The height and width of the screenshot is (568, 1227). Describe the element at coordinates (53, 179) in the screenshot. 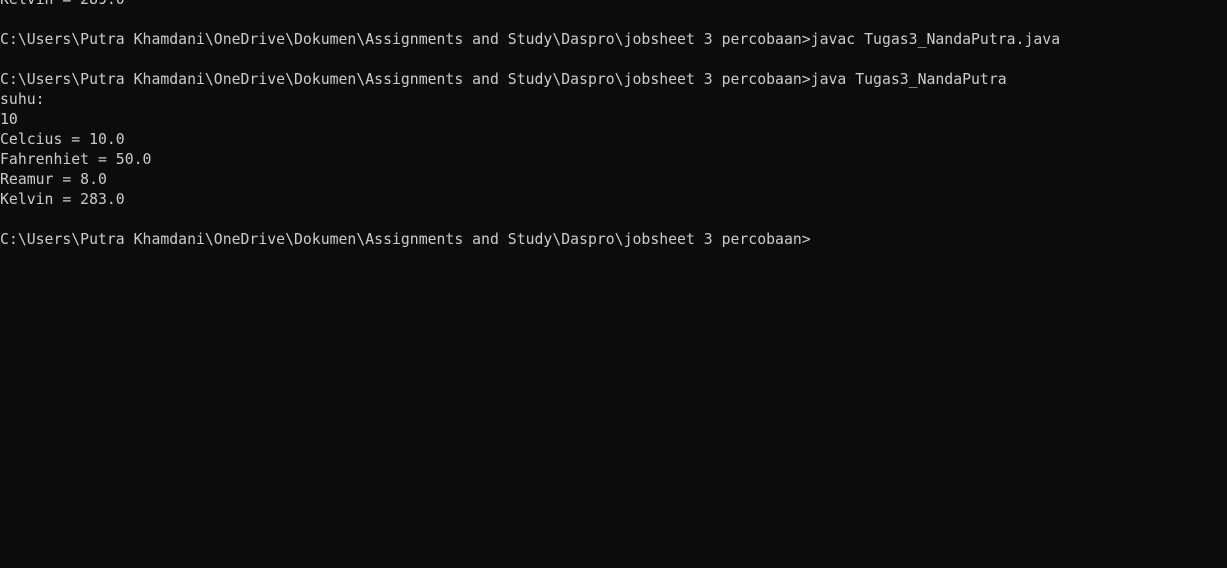

I see `output-line-reamur: Reamur = 8.0` at that location.